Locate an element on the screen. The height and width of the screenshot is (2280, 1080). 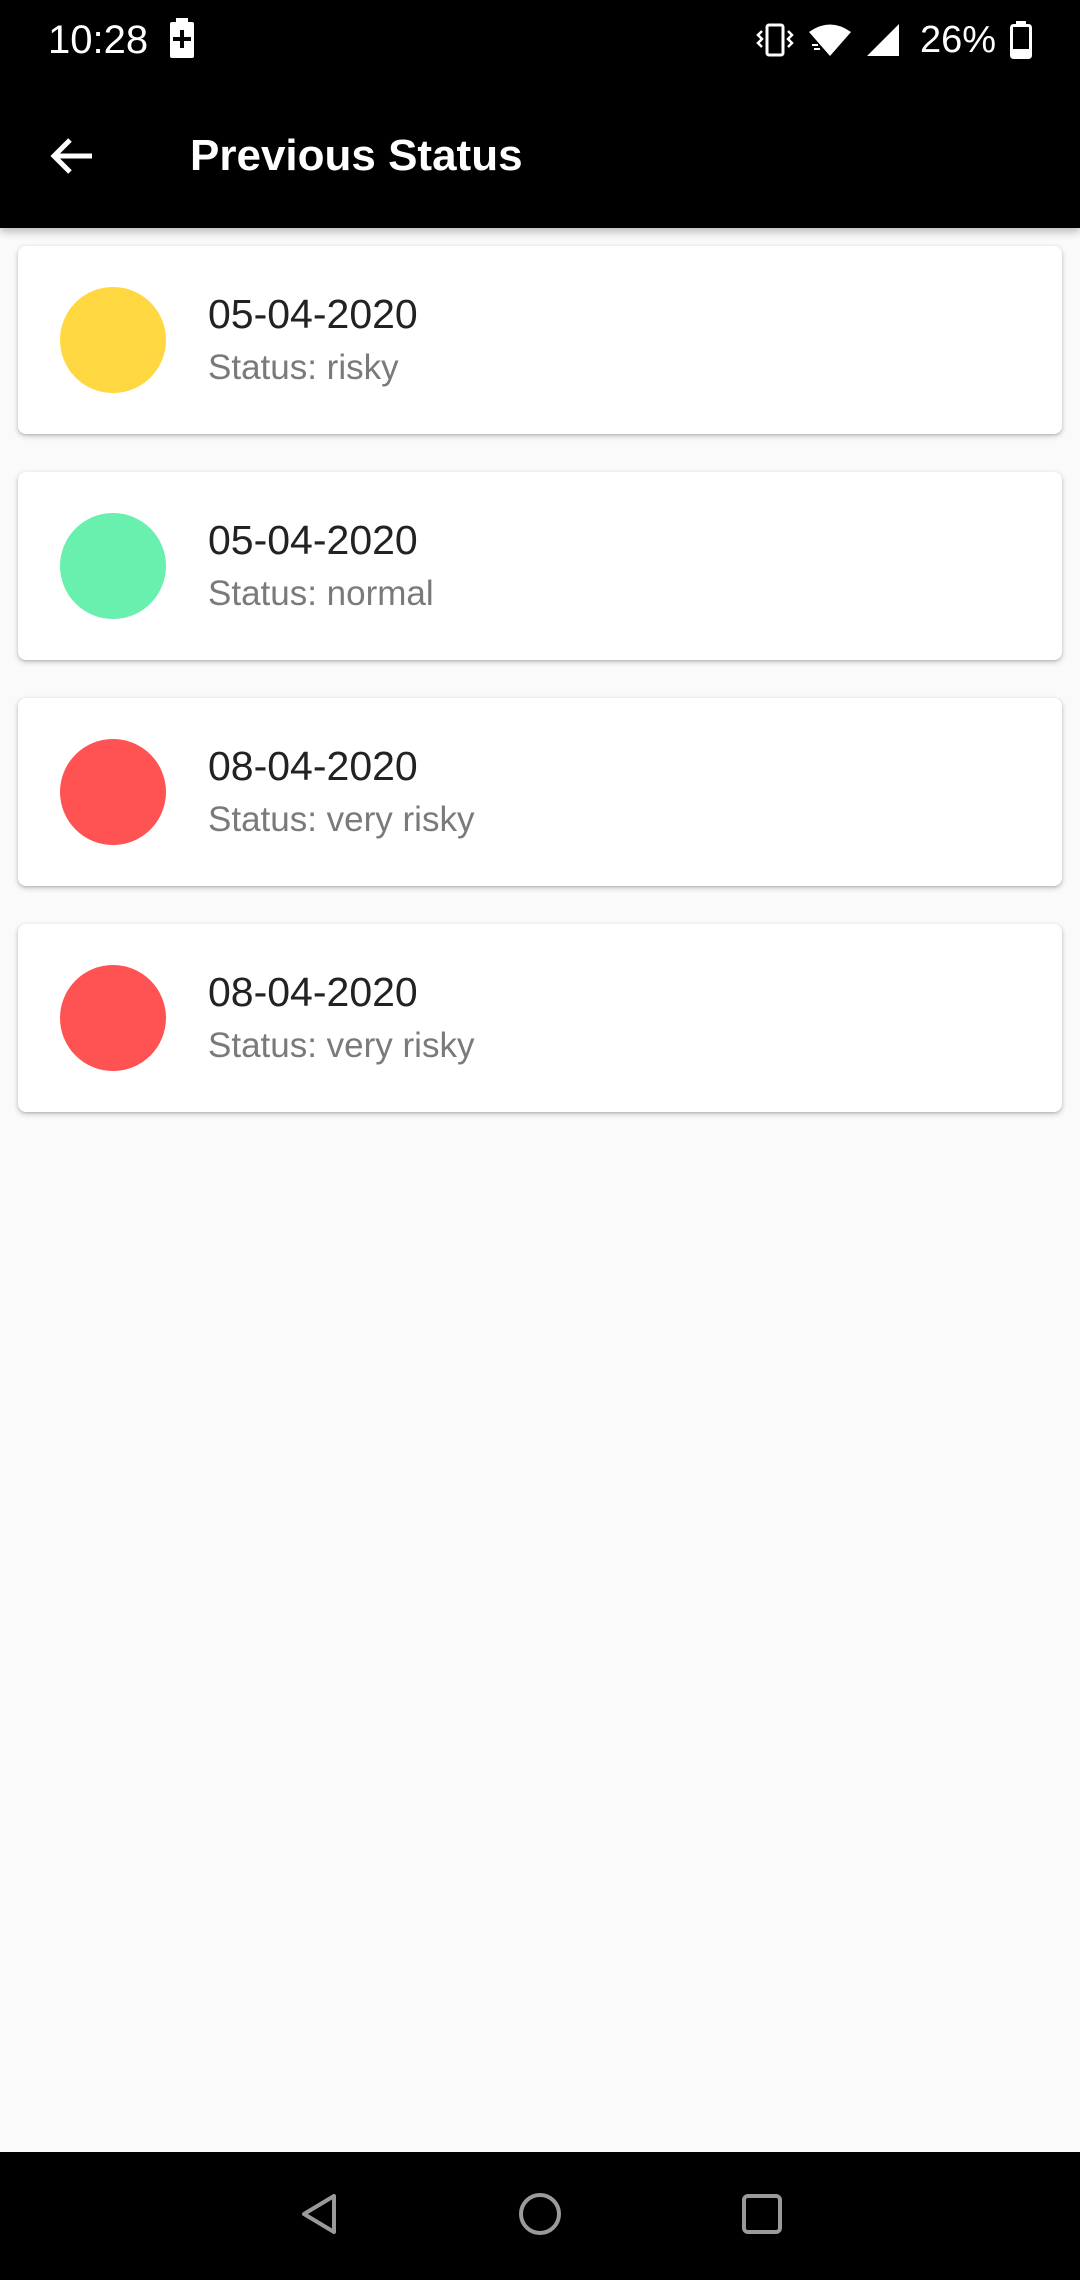
battery-charging-icon is located at coordinates (182, 38).